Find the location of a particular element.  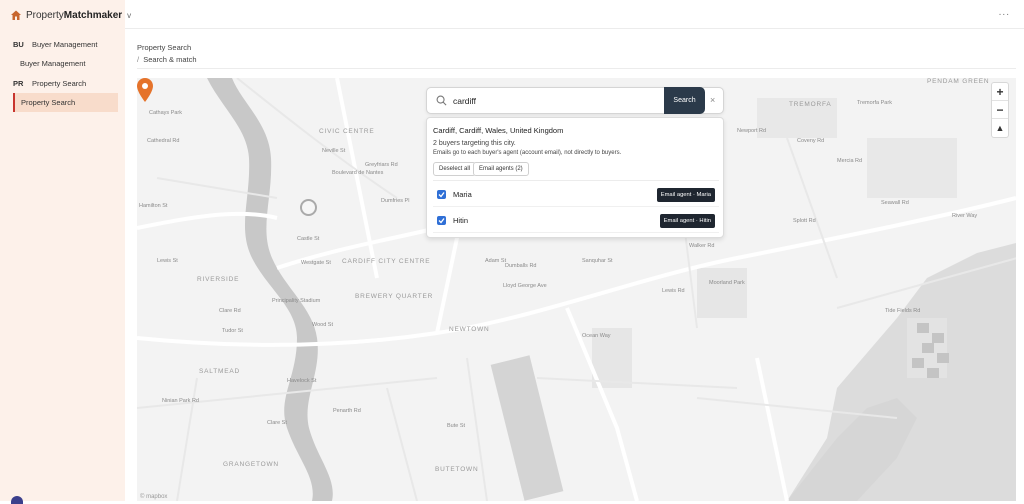

zoom-in-button: + is located at coordinates (1000, 92).